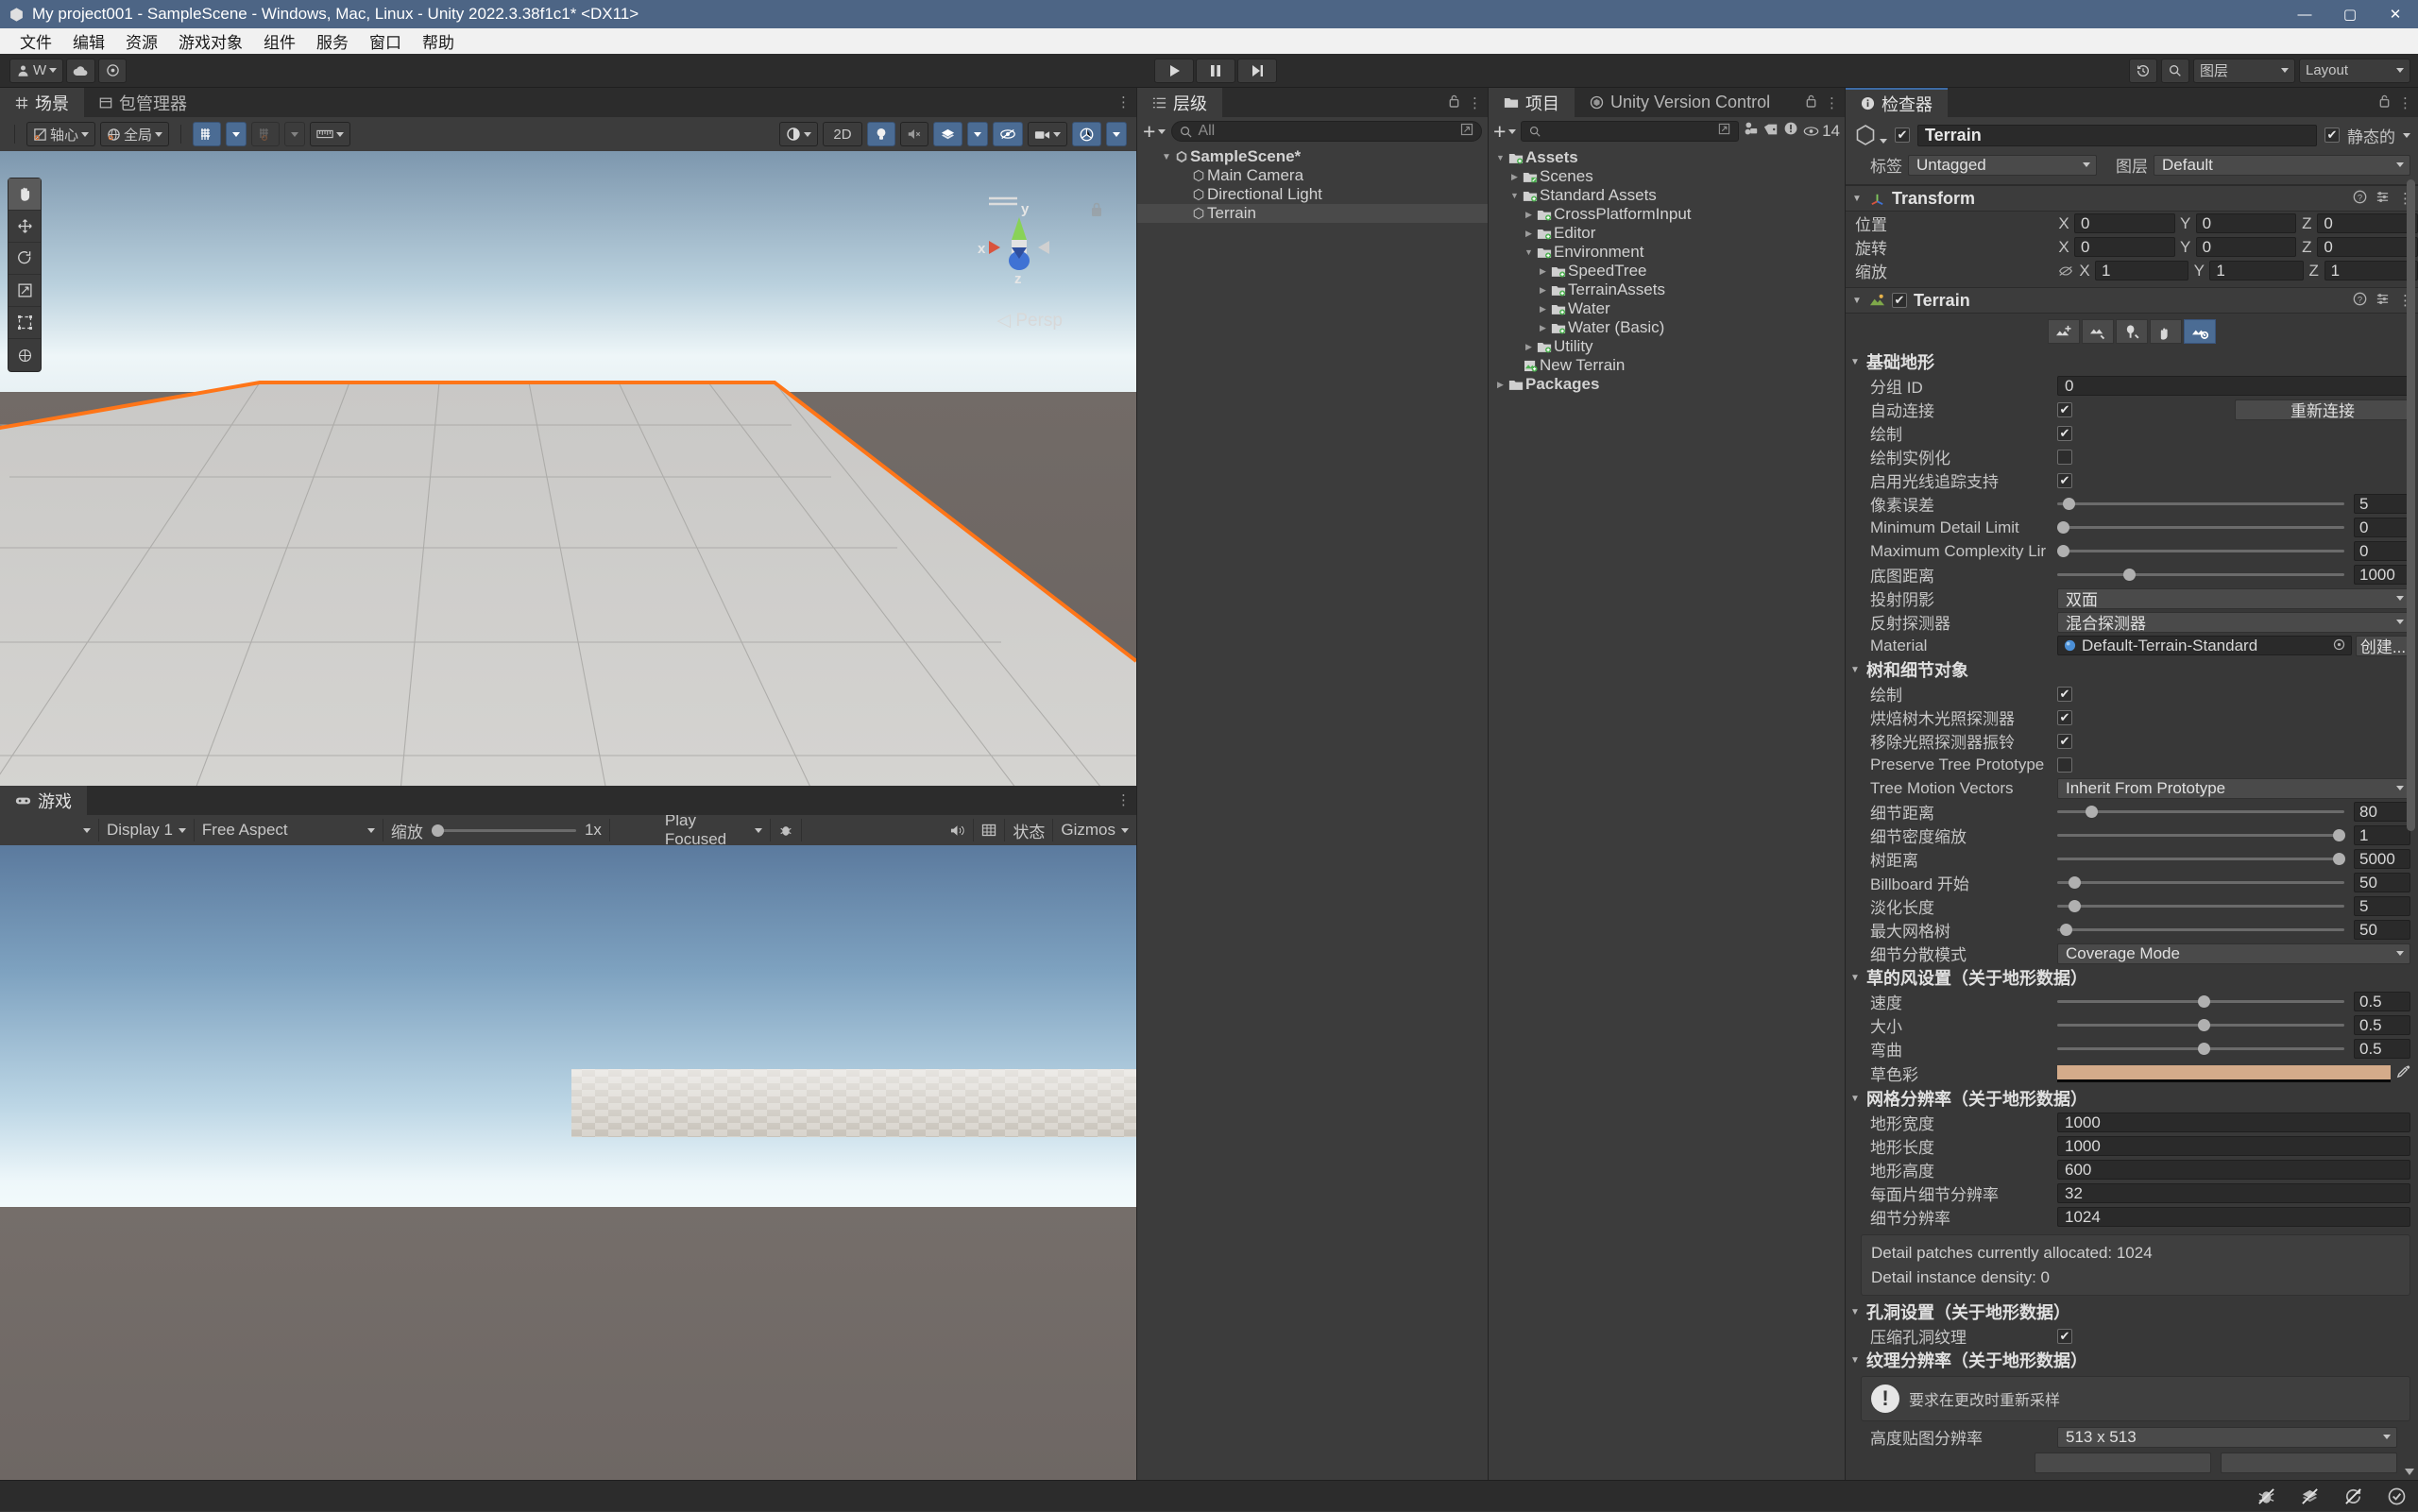 This screenshot has width=2418, height=1512. Describe the element at coordinates (1884, 141) in the screenshot. I see `chevron-down-icon` at that location.